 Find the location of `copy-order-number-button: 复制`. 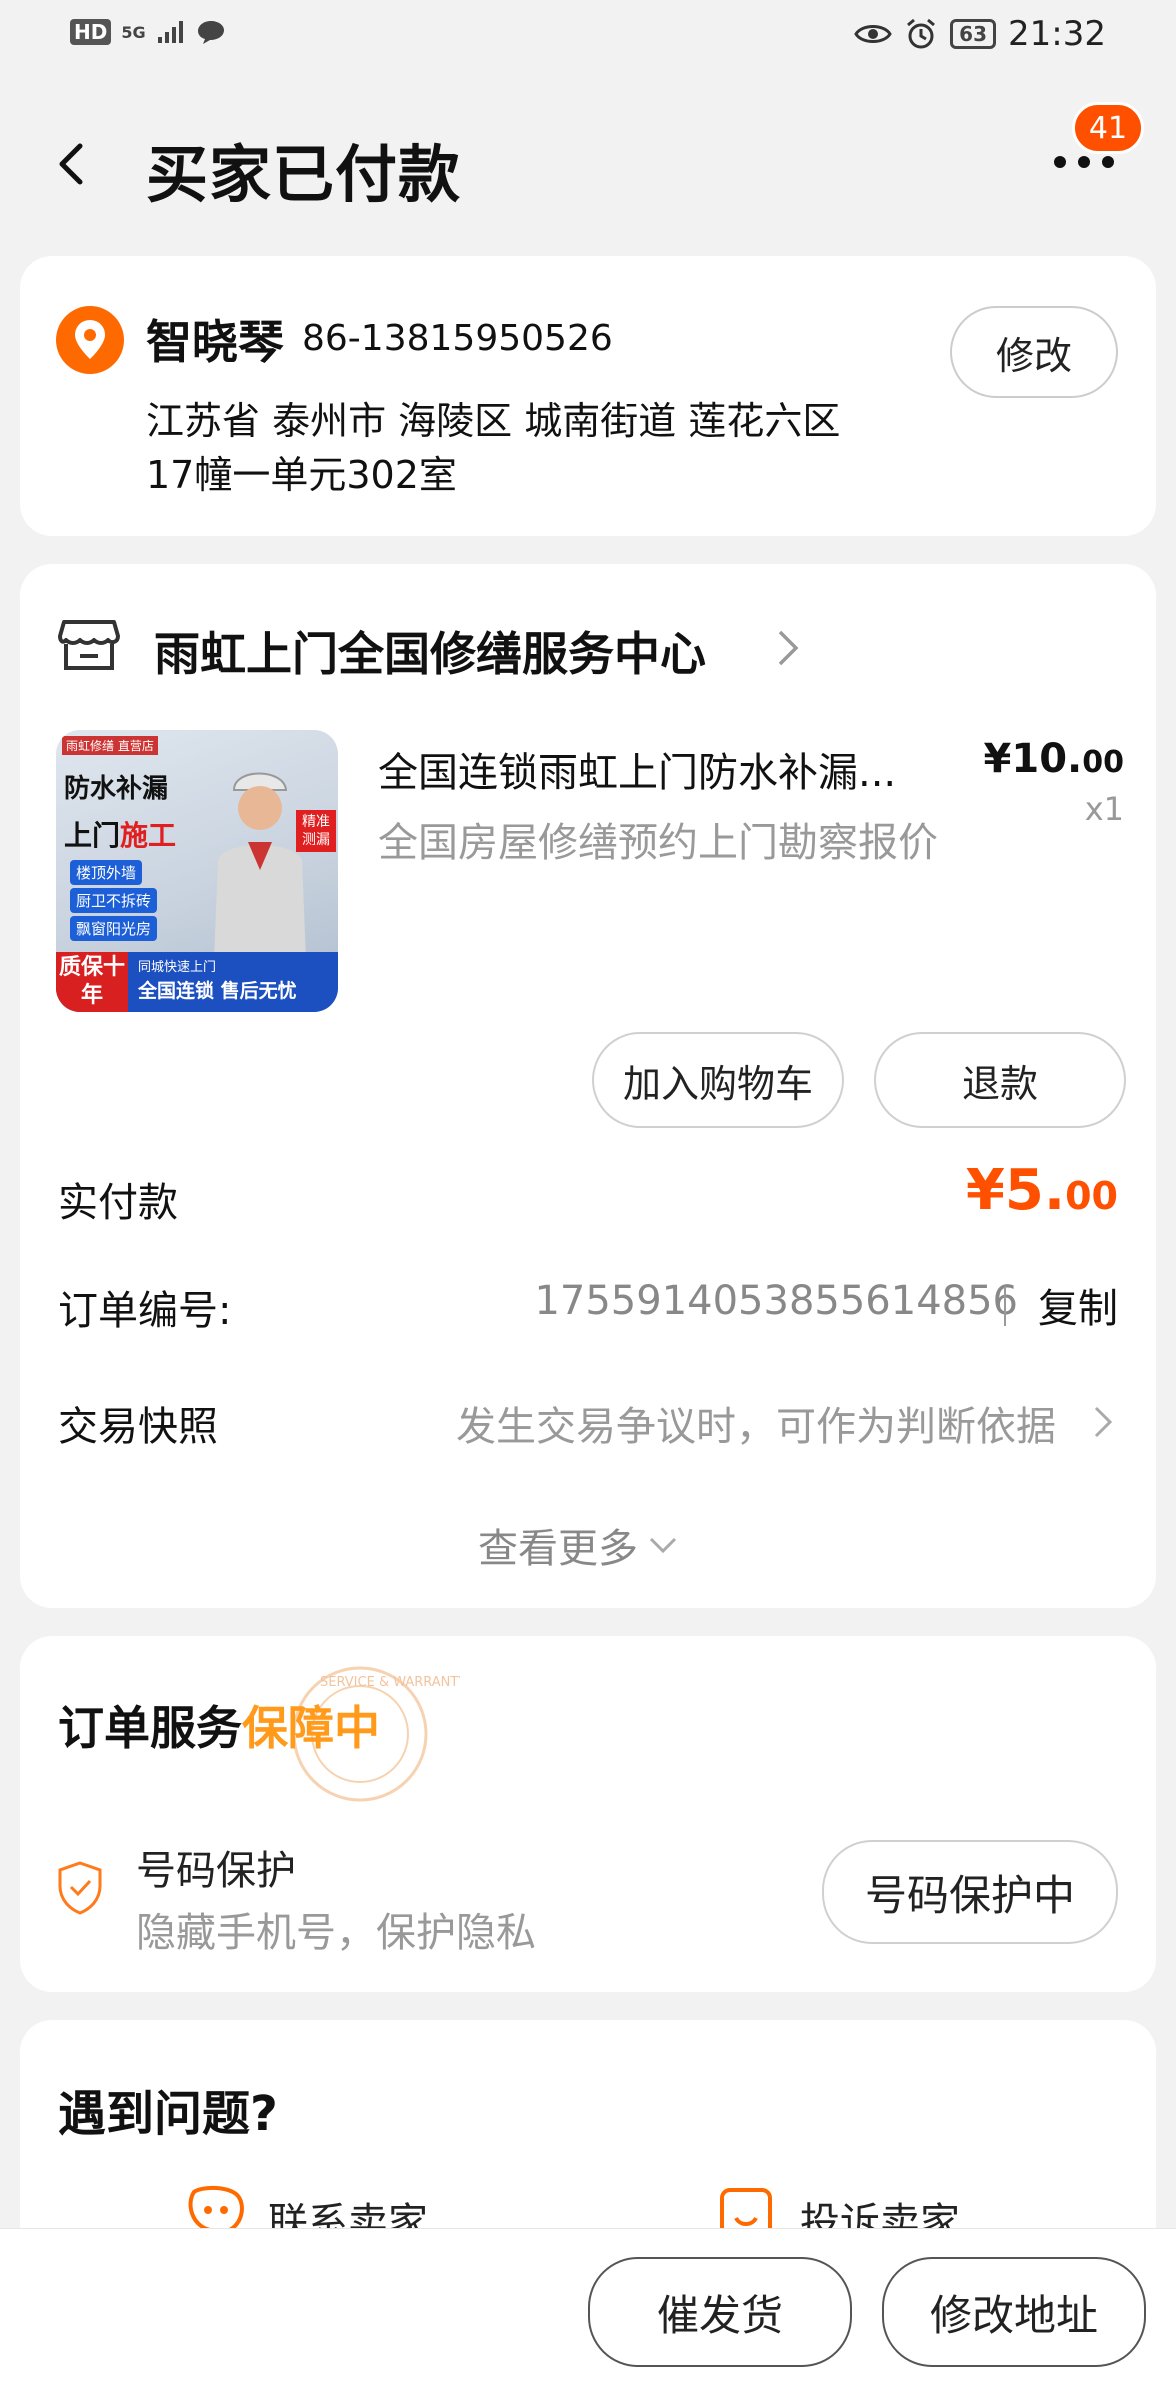

copy-order-number-button: 复制 is located at coordinates (1078, 1305).